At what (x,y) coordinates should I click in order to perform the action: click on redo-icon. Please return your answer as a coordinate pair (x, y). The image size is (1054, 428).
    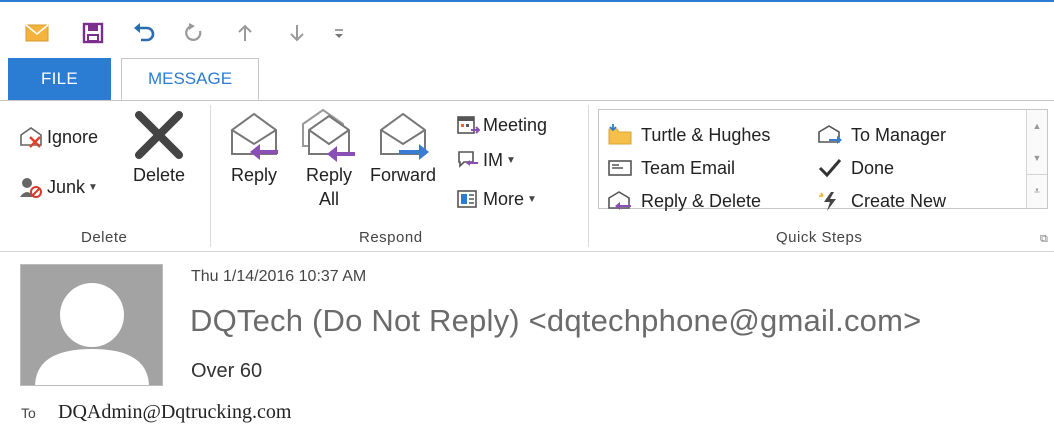
    Looking at the image, I should click on (195, 33).